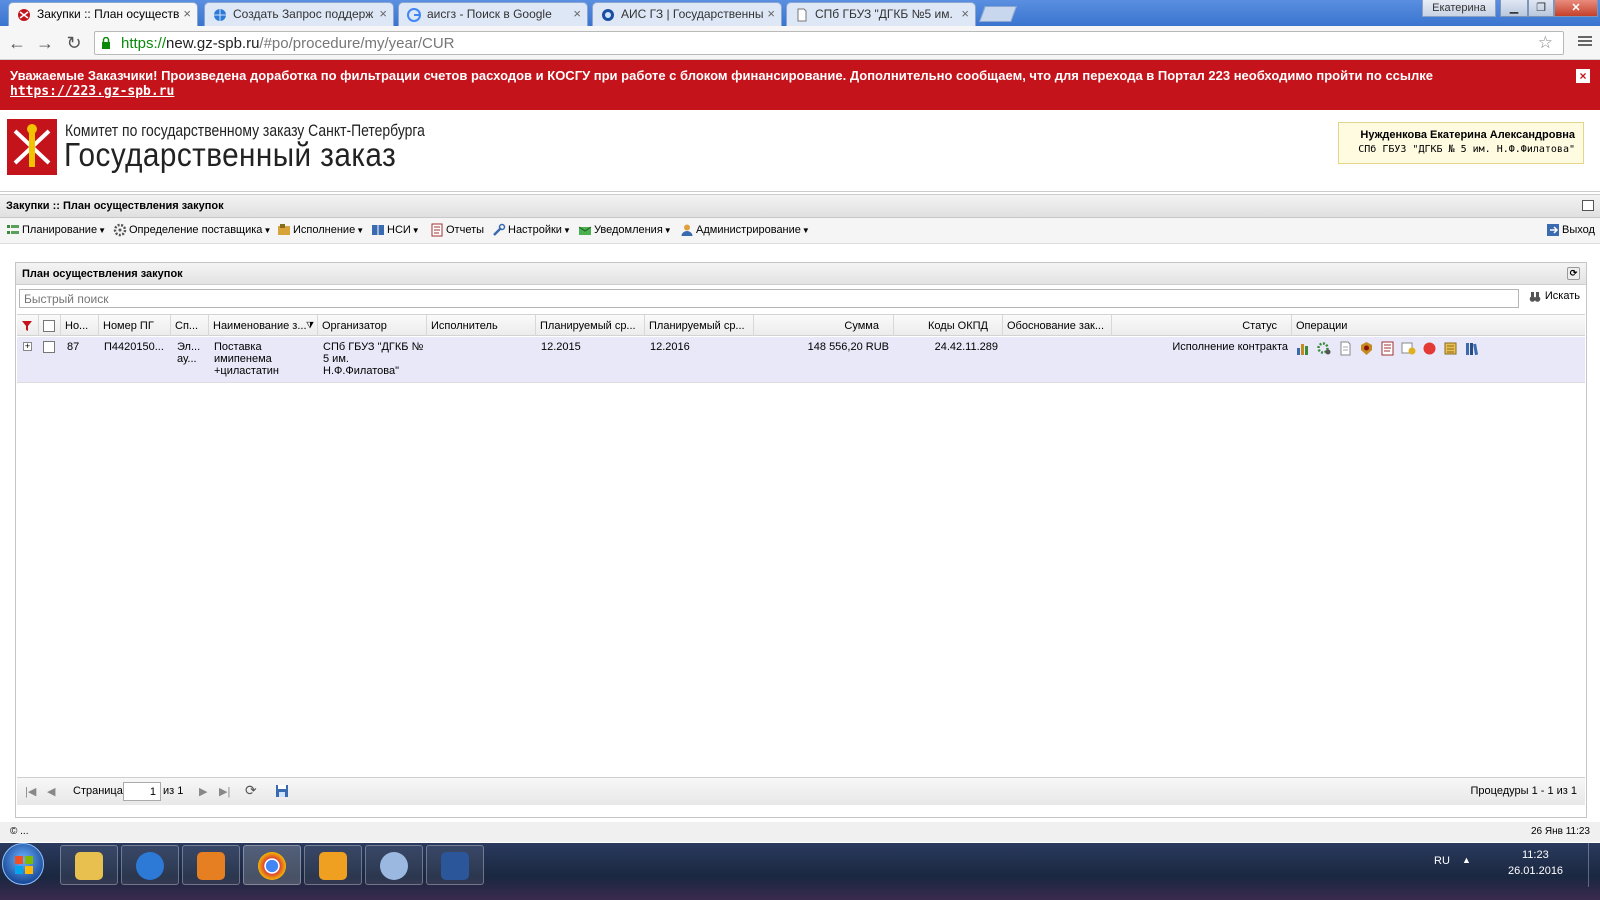 This screenshot has width=1600, height=900. Describe the element at coordinates (282, 791) in the screenshot. I see `save-icon` at that location.